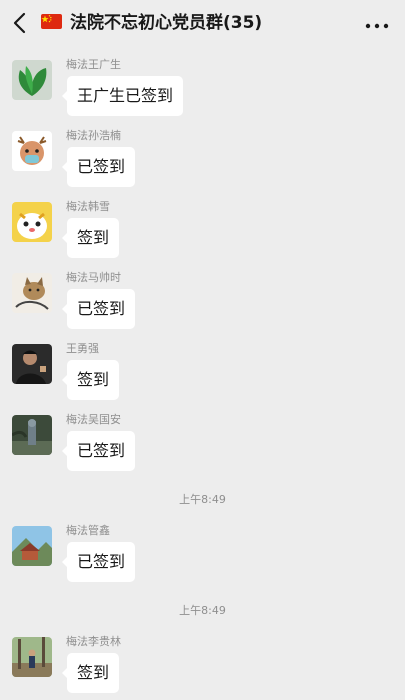 This screenshot has width=405, height=700. Describe the element at coordinates (51, 21) in the screenshot. I see `china-flag-icon` at that location.